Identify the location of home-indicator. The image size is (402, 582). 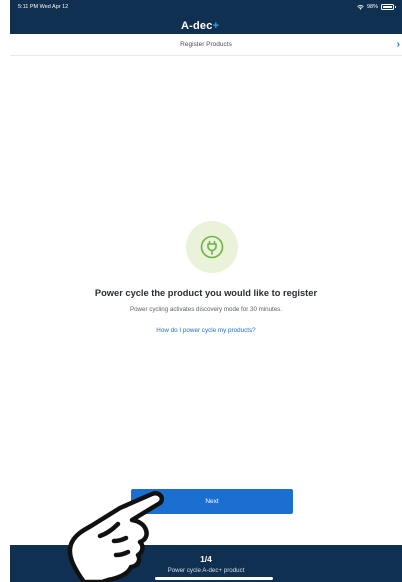
(214, 578).